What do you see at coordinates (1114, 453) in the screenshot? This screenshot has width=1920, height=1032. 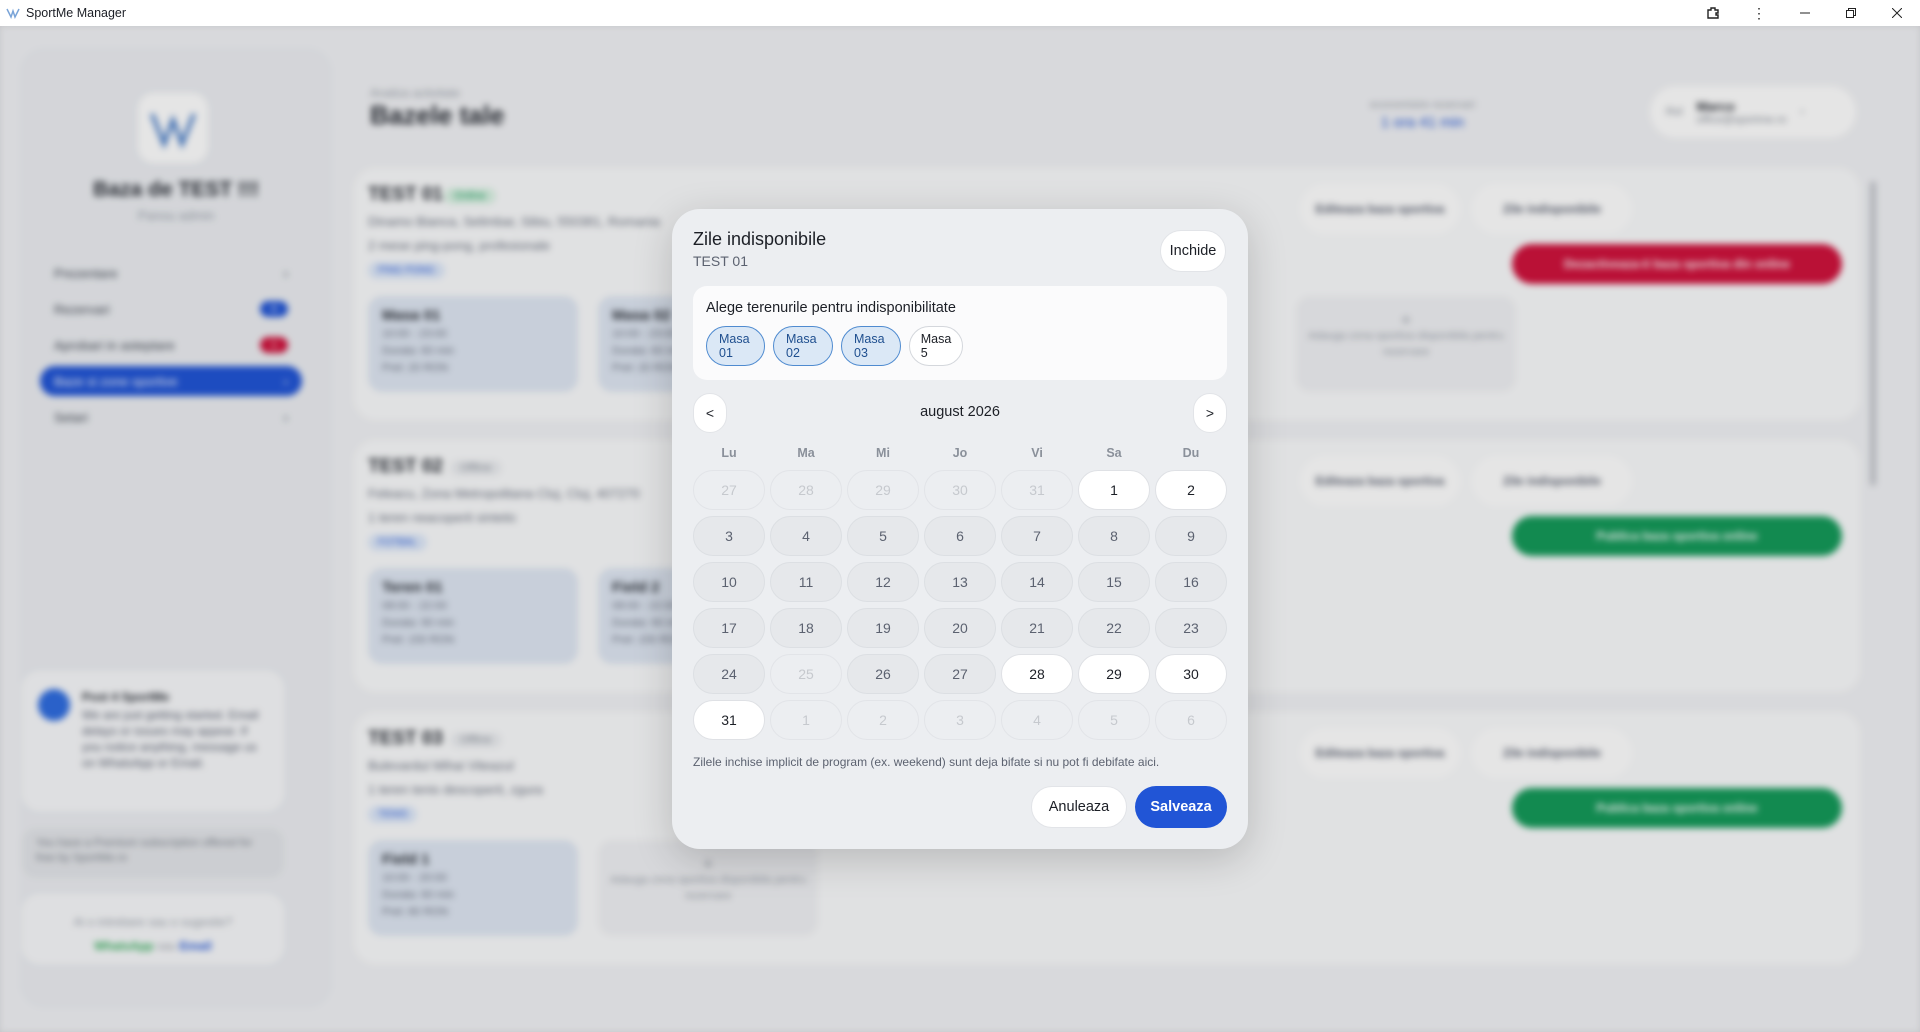 I see `weekday-label: Sa` at bounding box center [1114, 453].